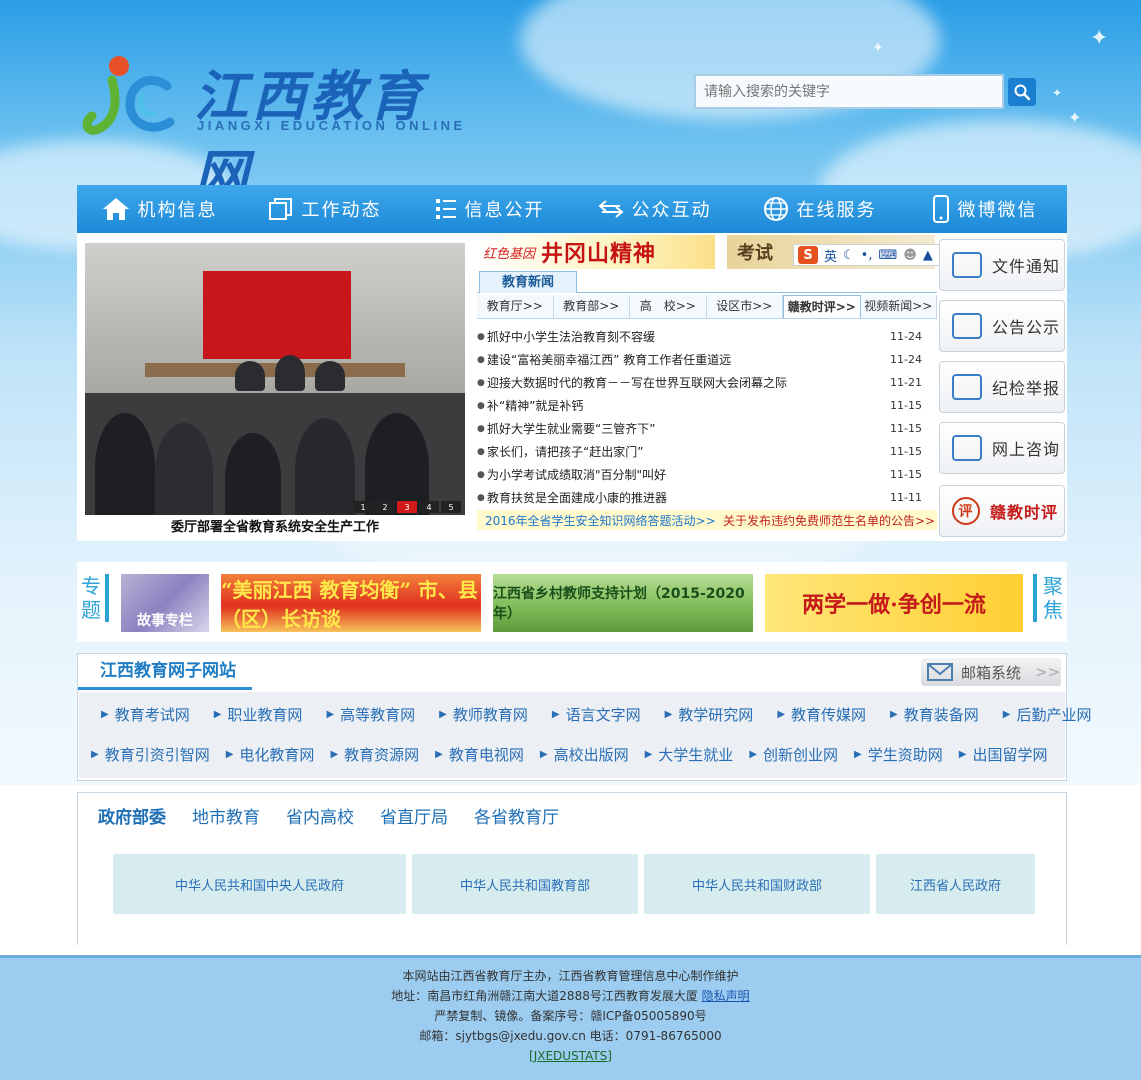 This screenshot has width=1141, height=1080. What do you see at coordinates (600, 520) in the screenshot?
I see `notice-link-quiz: 2016年全省学生安全知识网络答题活动>>` at bounding box center [600, 520].